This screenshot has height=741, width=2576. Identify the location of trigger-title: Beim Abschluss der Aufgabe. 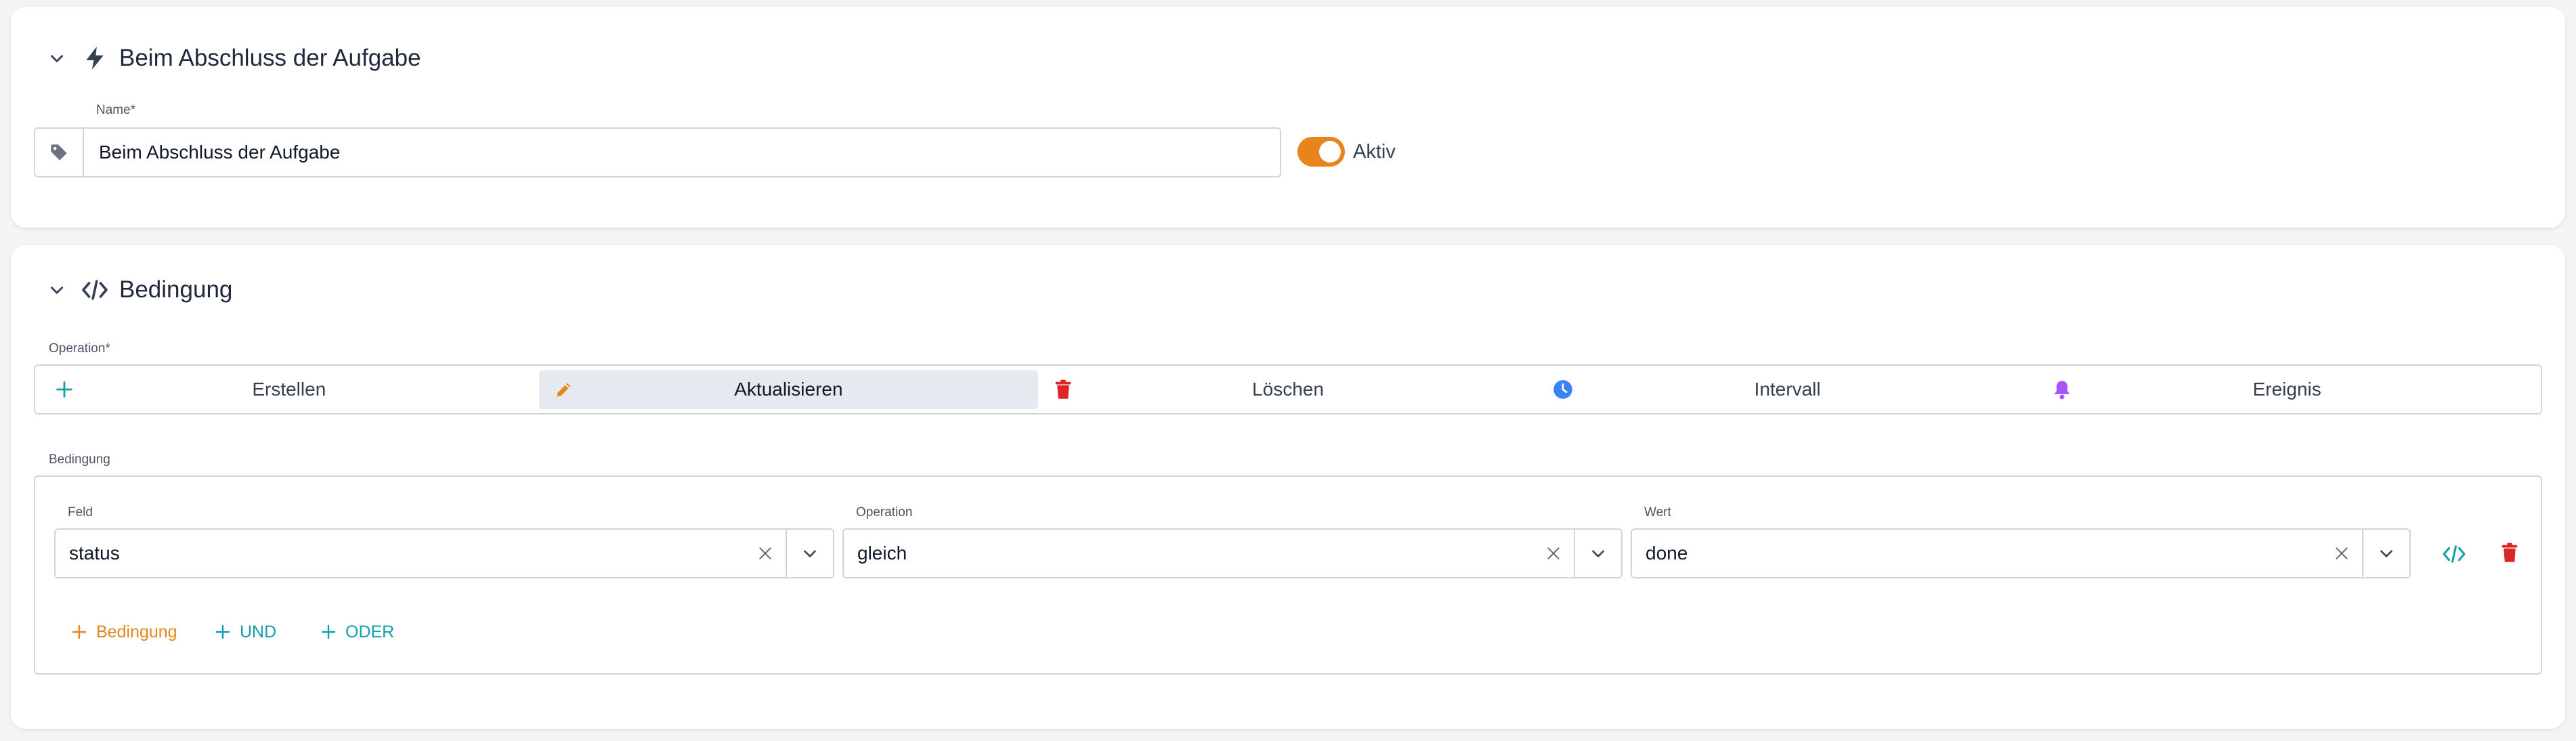
(270, 58).